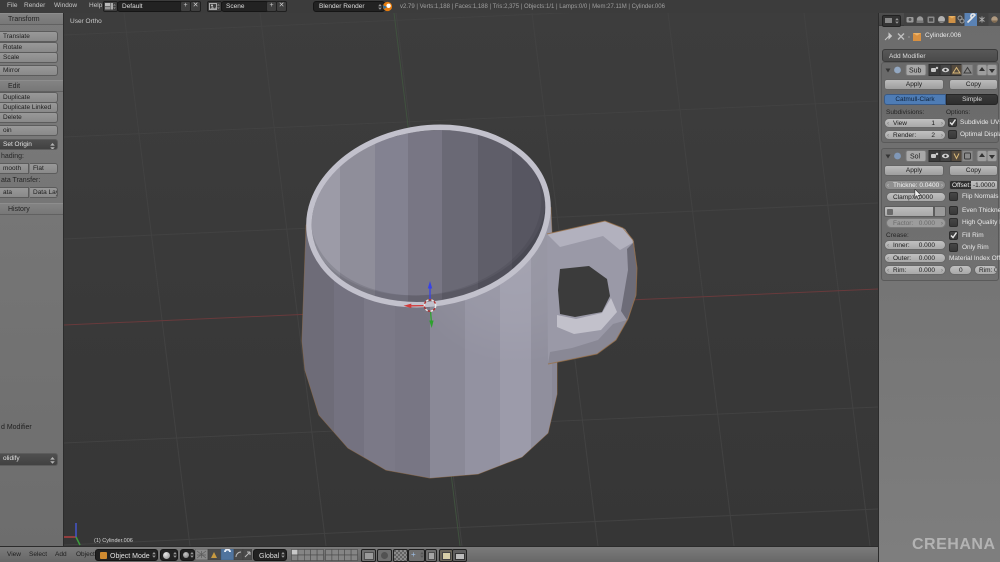 The height and width of the screenshot is (562, 1000). What do you see at coordinates (915, 157) in the screenshot?
I see `svg-text: Sol` at bounding box center [915, 157].